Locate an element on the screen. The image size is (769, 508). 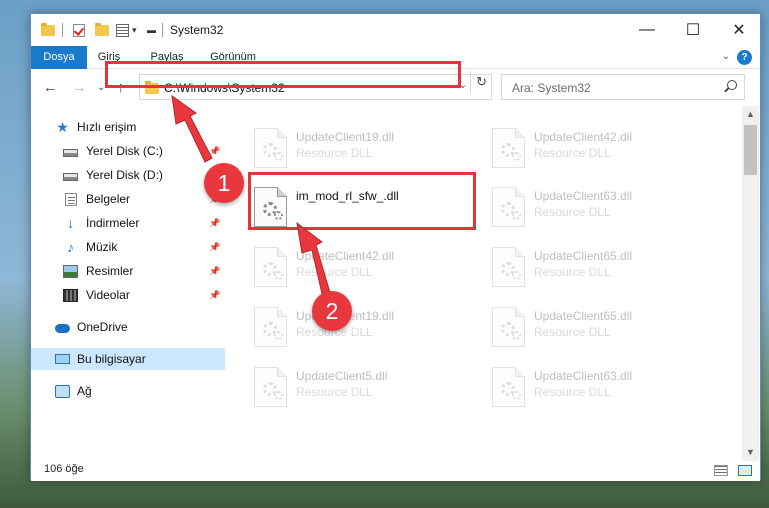
sidebar-item-label: Belgeler is located at coordinates (108, 199).